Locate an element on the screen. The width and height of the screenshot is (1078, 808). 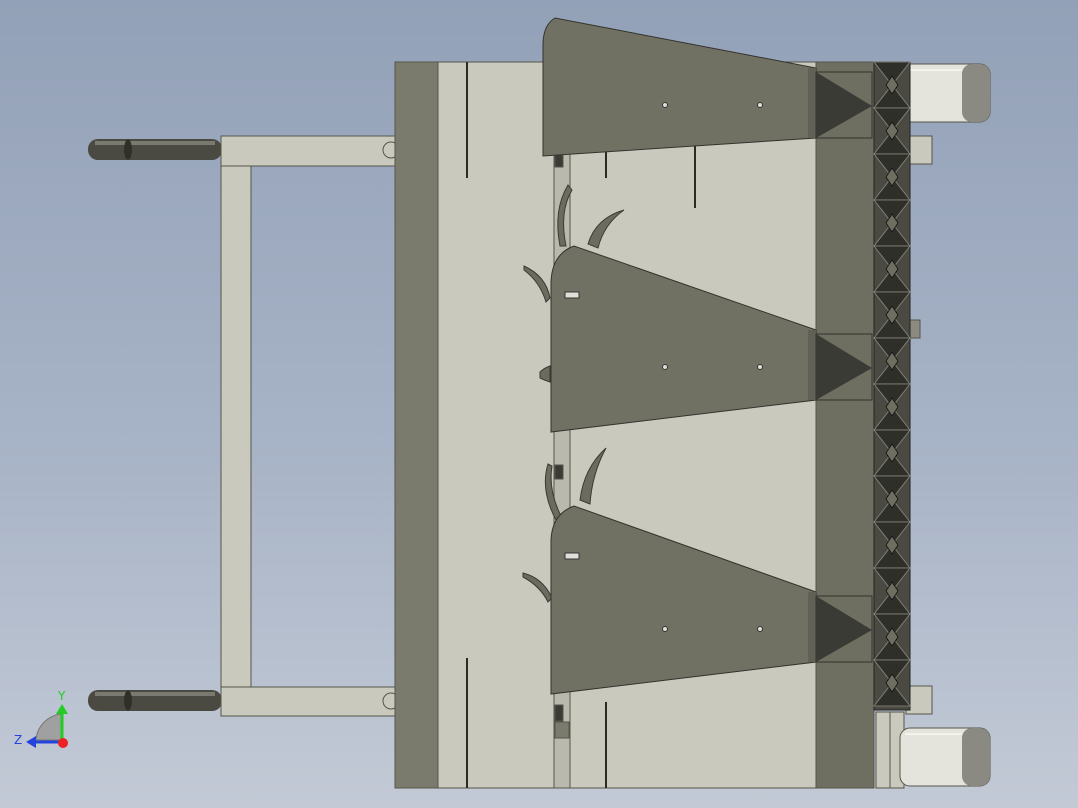
orientation-triad: Y Z is located at coordinates (41, 718).